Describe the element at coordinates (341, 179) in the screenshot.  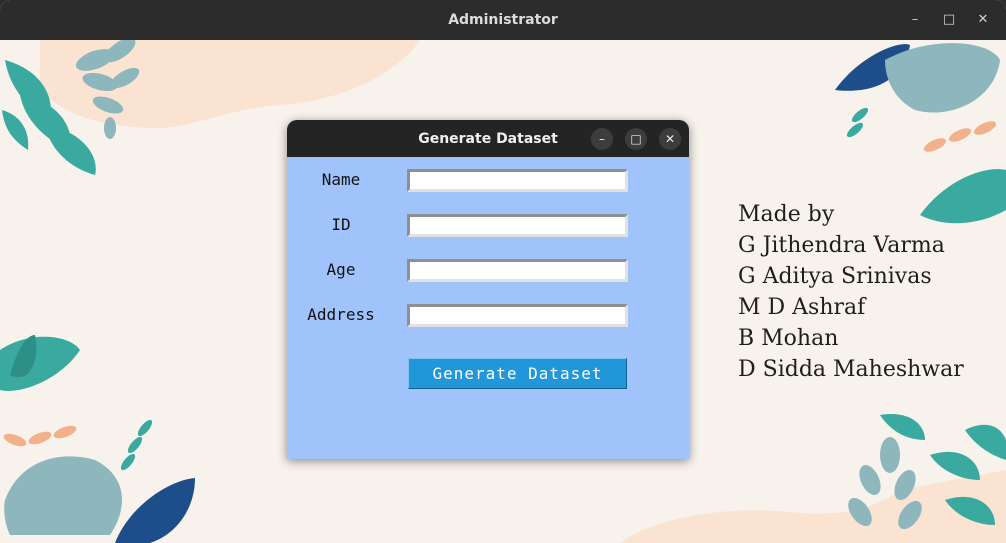
I see `name-label: Name` at that location.